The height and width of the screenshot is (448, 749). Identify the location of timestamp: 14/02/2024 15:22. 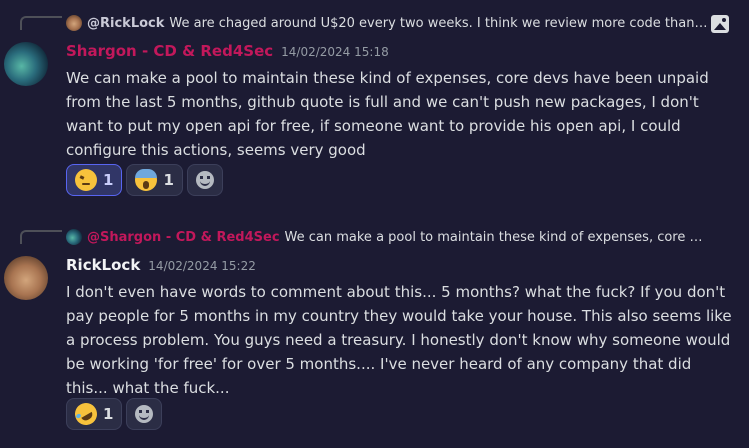
(202, 266).